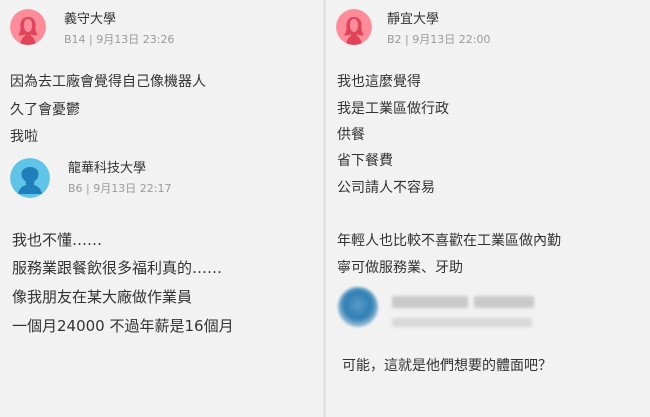 The height and width of the screenshot is (417, 650). I want to click on male-avatar-icon, so click(30, 178).